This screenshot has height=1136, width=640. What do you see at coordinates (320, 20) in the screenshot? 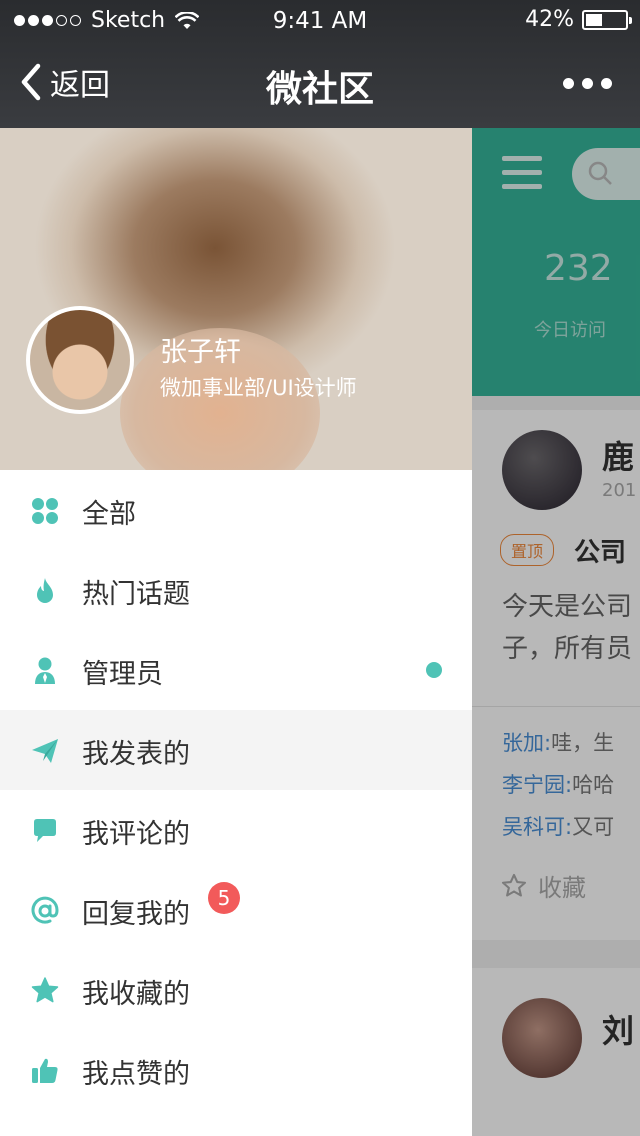
I see `status-bar: Sketch 9:41 AM 42%` at bounding box center [320, 20].